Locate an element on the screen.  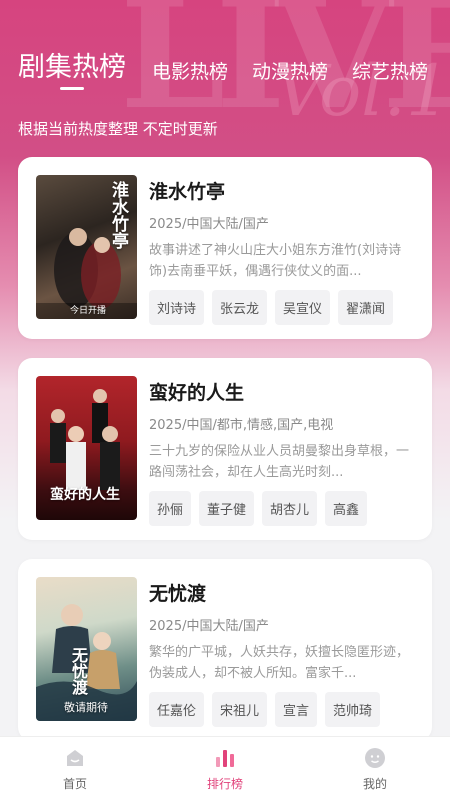
tab-variety: 综艺热榜 is located at coordinates (390, 70).